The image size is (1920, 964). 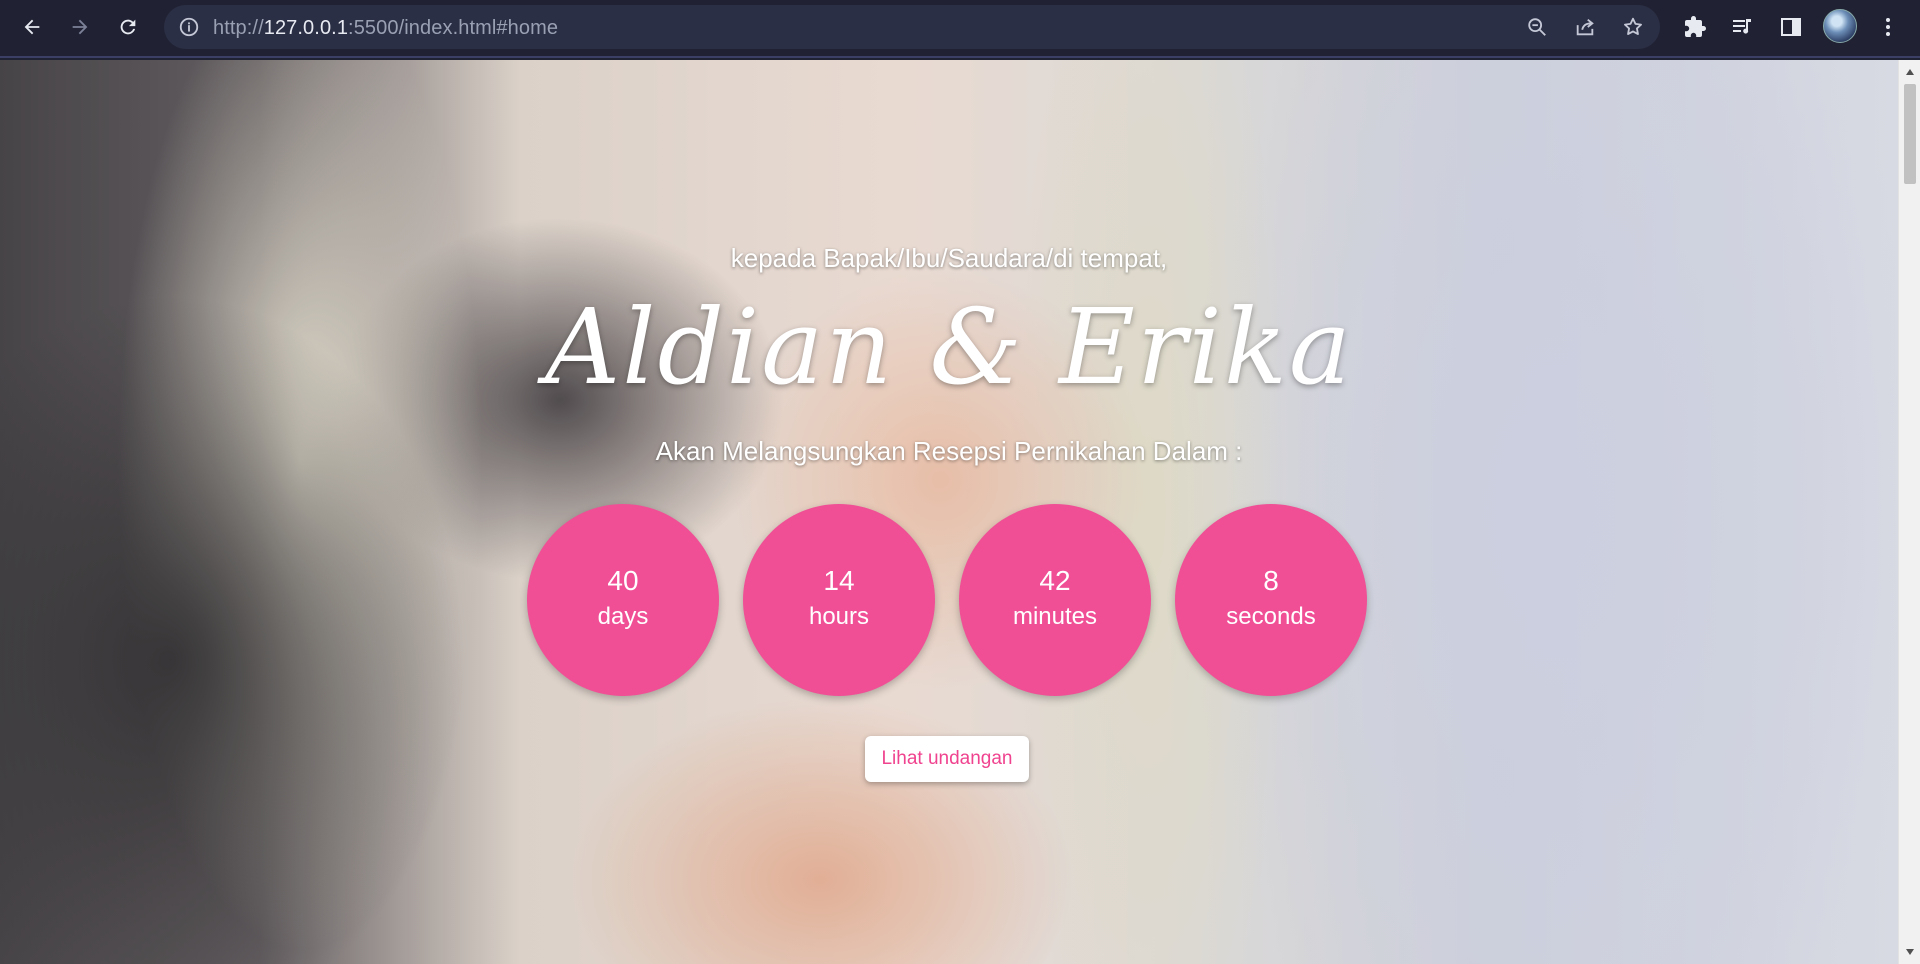 What do you see at coordinates (949, 258) in the screenshot?
I see `salutation-text: kepada Bapak/Ibu/Saudara/di tempat,` at bounding box center [949, 258].